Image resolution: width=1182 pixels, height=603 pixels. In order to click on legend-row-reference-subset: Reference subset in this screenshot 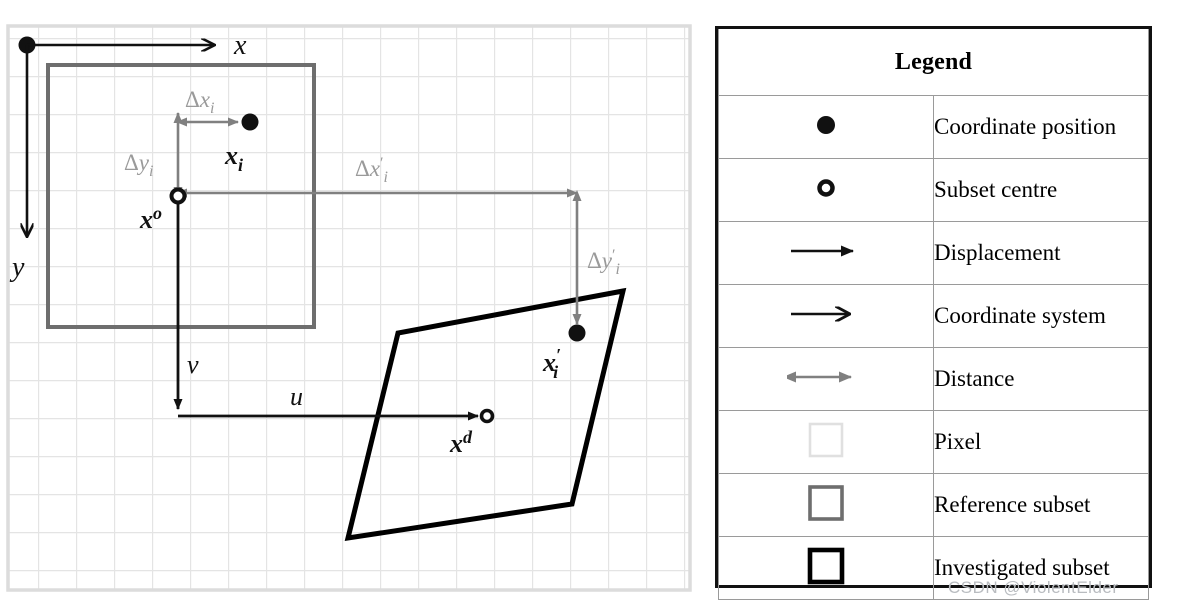, I will do `click(933, 505)`.